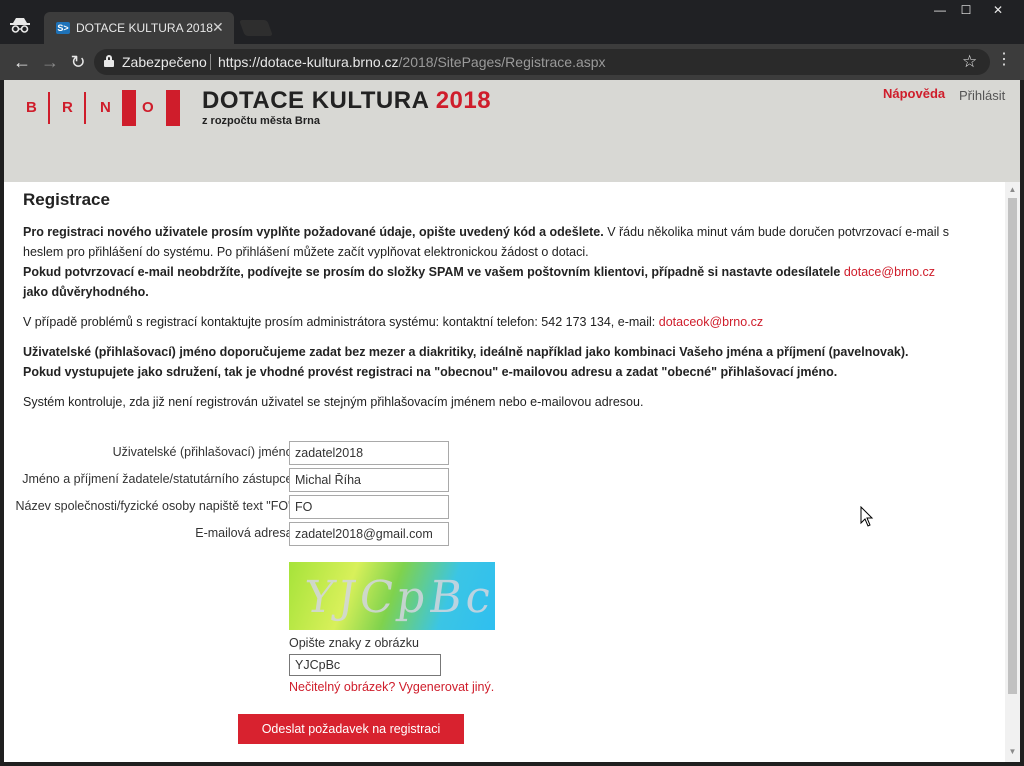 The width and height of the screenshot is (1024, 766). I want to click on captcha-text: YJCpBc, so click(398, 597).